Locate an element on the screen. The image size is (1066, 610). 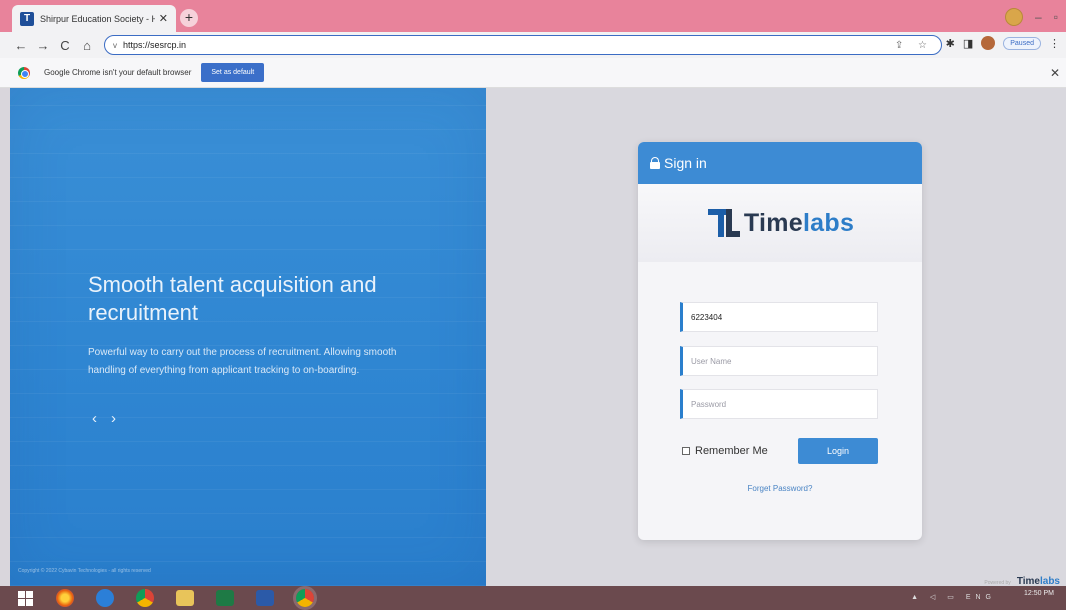
taskbar-explorer is located at coordinates (185, 598).